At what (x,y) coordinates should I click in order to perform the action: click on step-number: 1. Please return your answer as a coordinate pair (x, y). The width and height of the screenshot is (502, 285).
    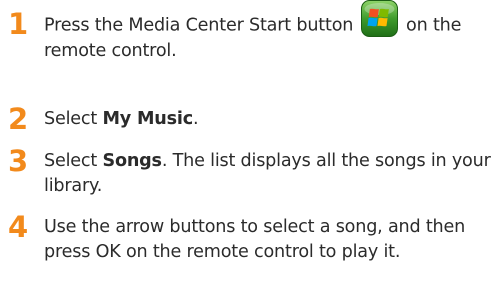
    Looking at the image, I should click on (18, 24).